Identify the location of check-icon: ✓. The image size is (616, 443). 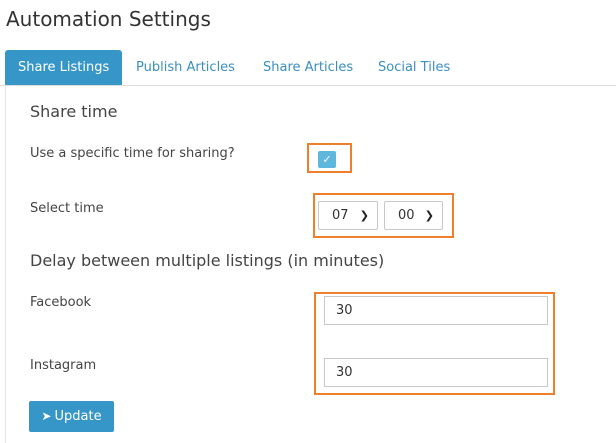
(327, 159).